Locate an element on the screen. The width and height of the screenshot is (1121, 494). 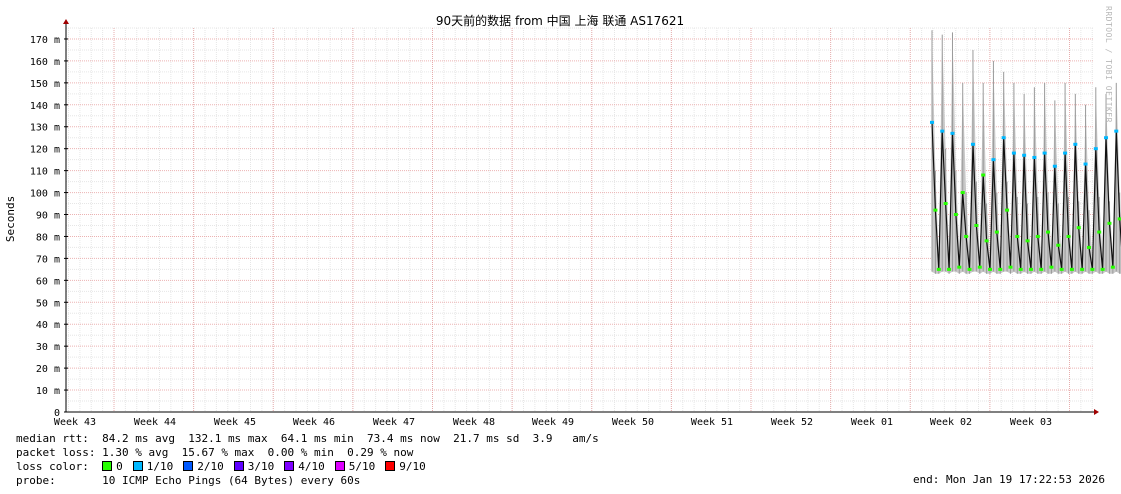
loss-color-swatch-label: 2/10 is located at coordinates (210, 466).